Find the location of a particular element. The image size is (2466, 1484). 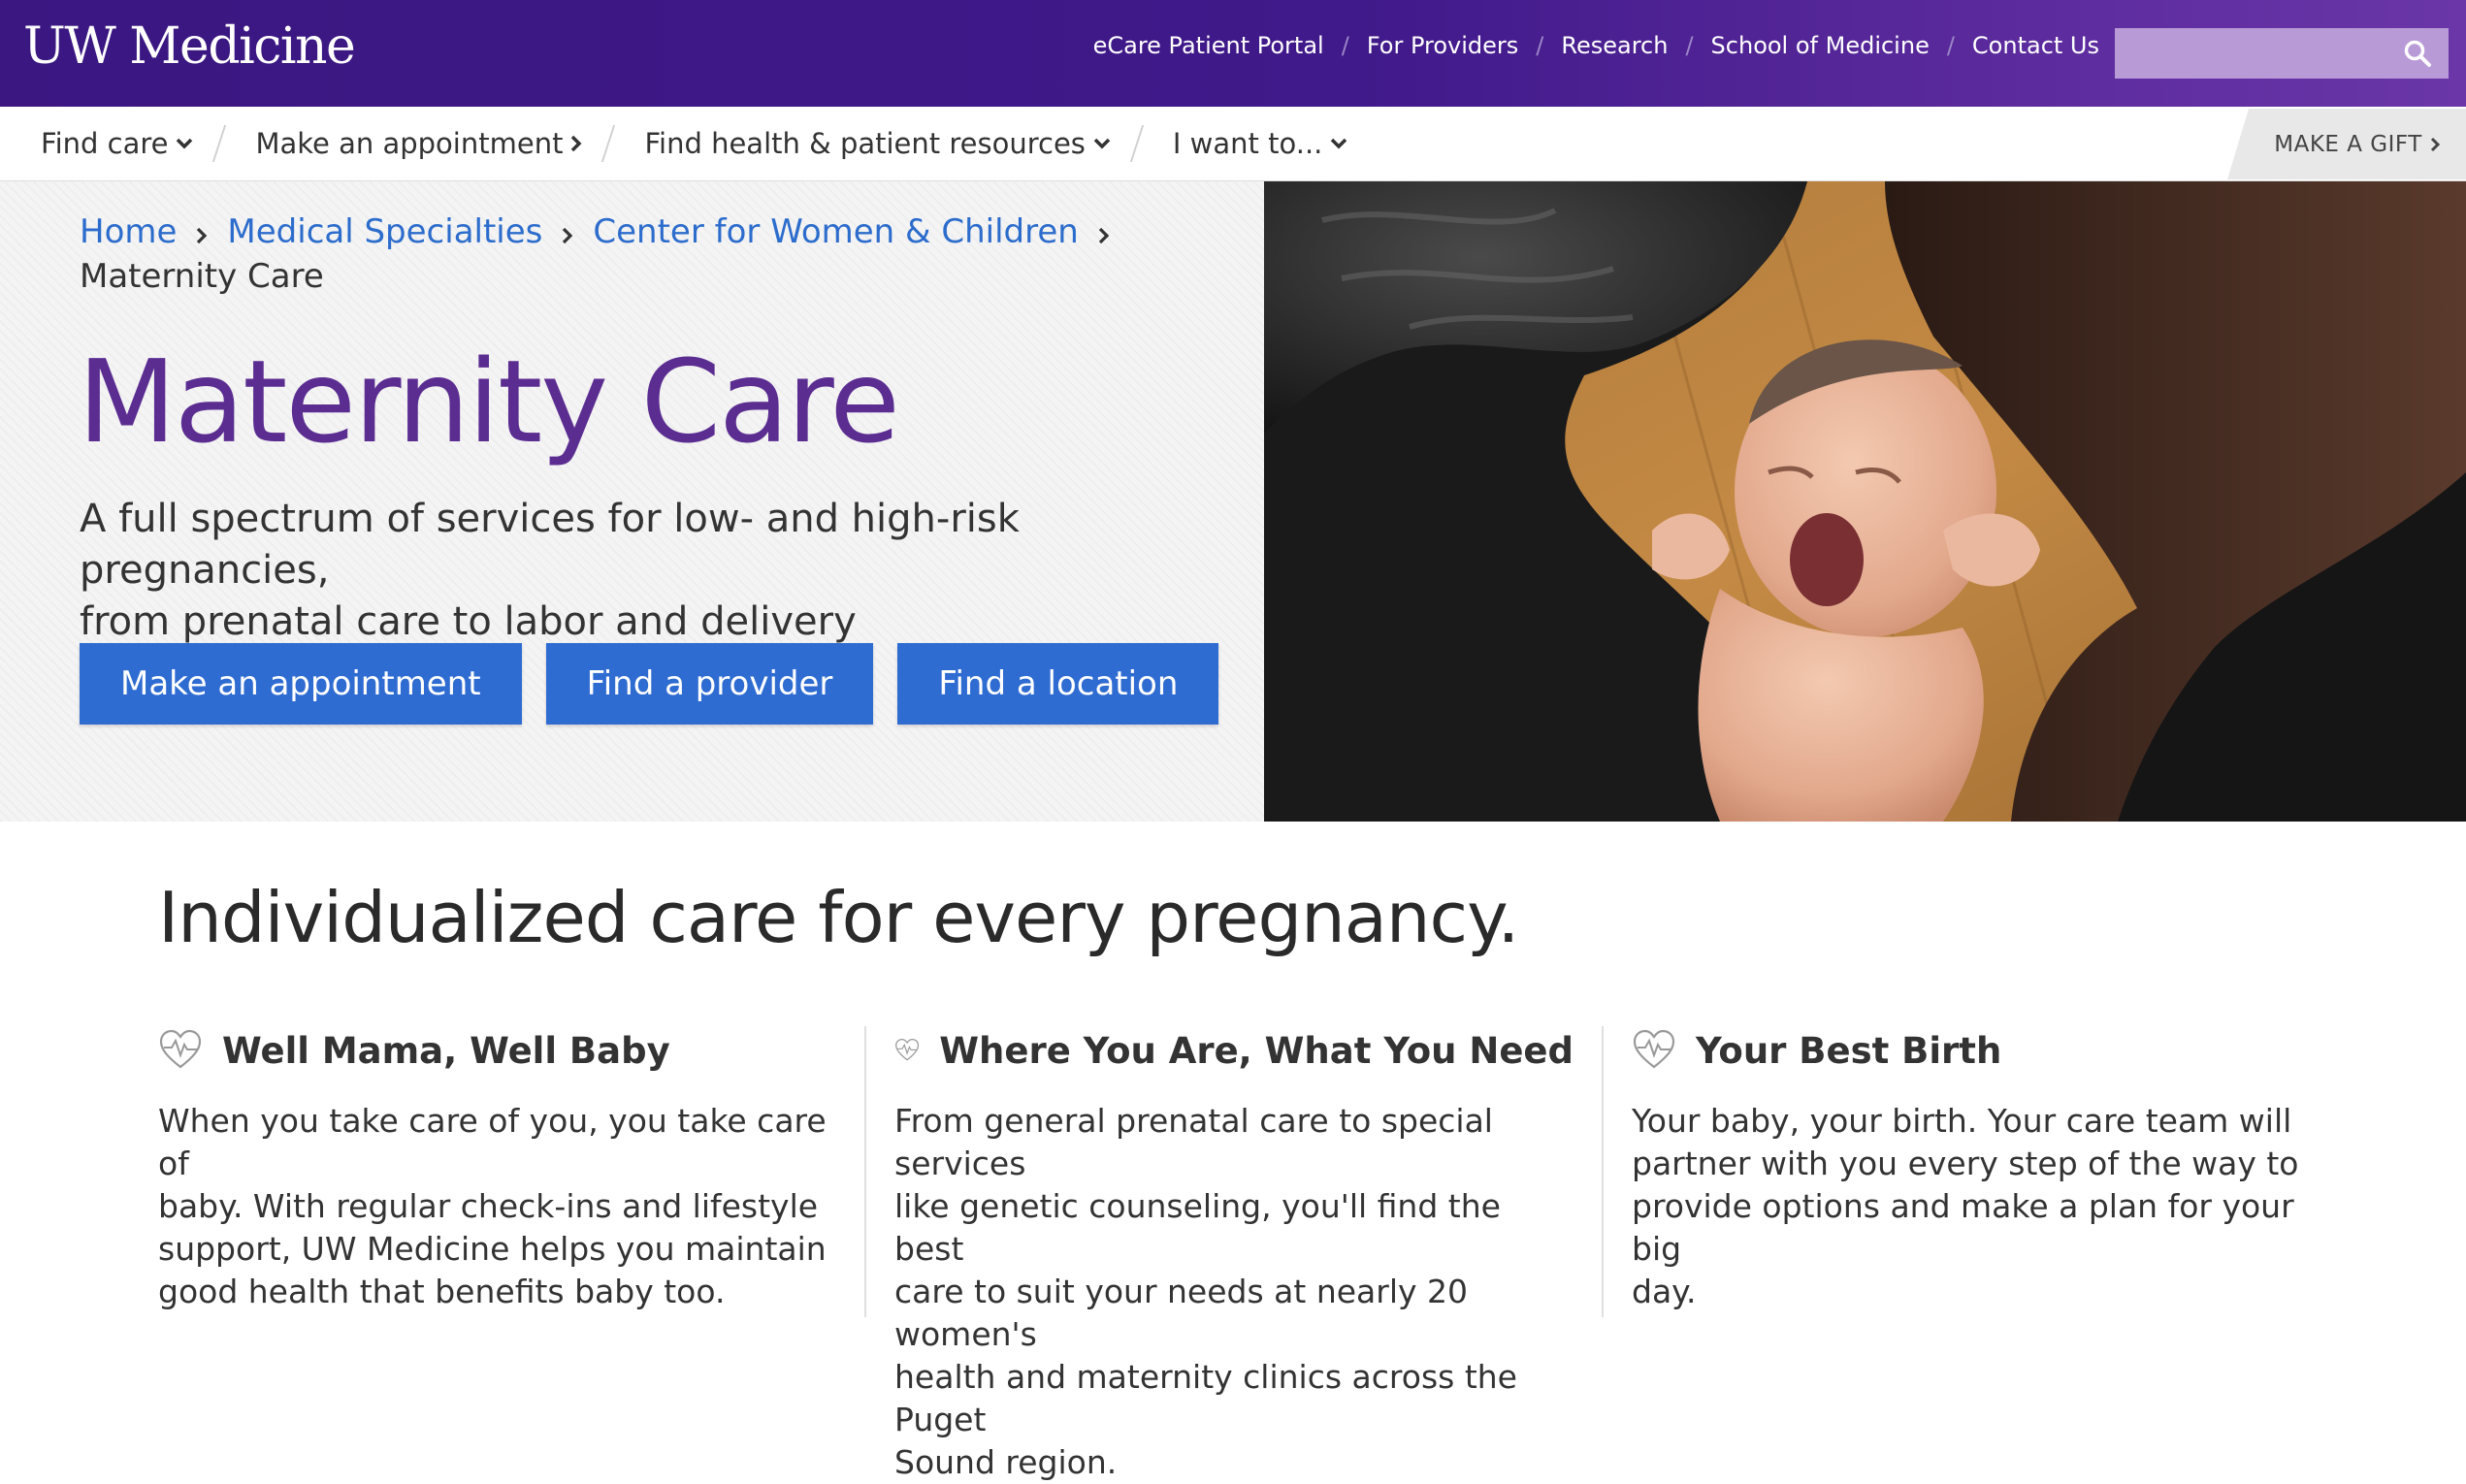

feature-header: Where You Are, What You Need is located at coordinates (1234, 1051).